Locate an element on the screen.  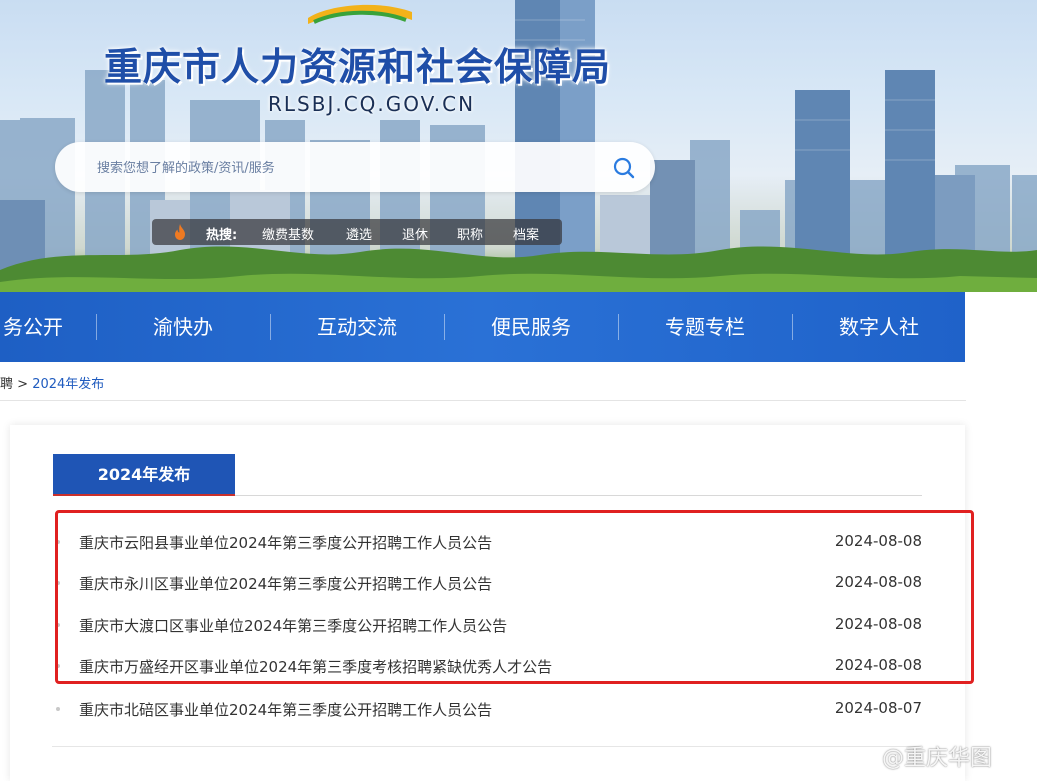
list-item-title: 重庆市永川区事业单位2024年第三季度公开招聘工作人员公告 is located at coordinates (285, 583).